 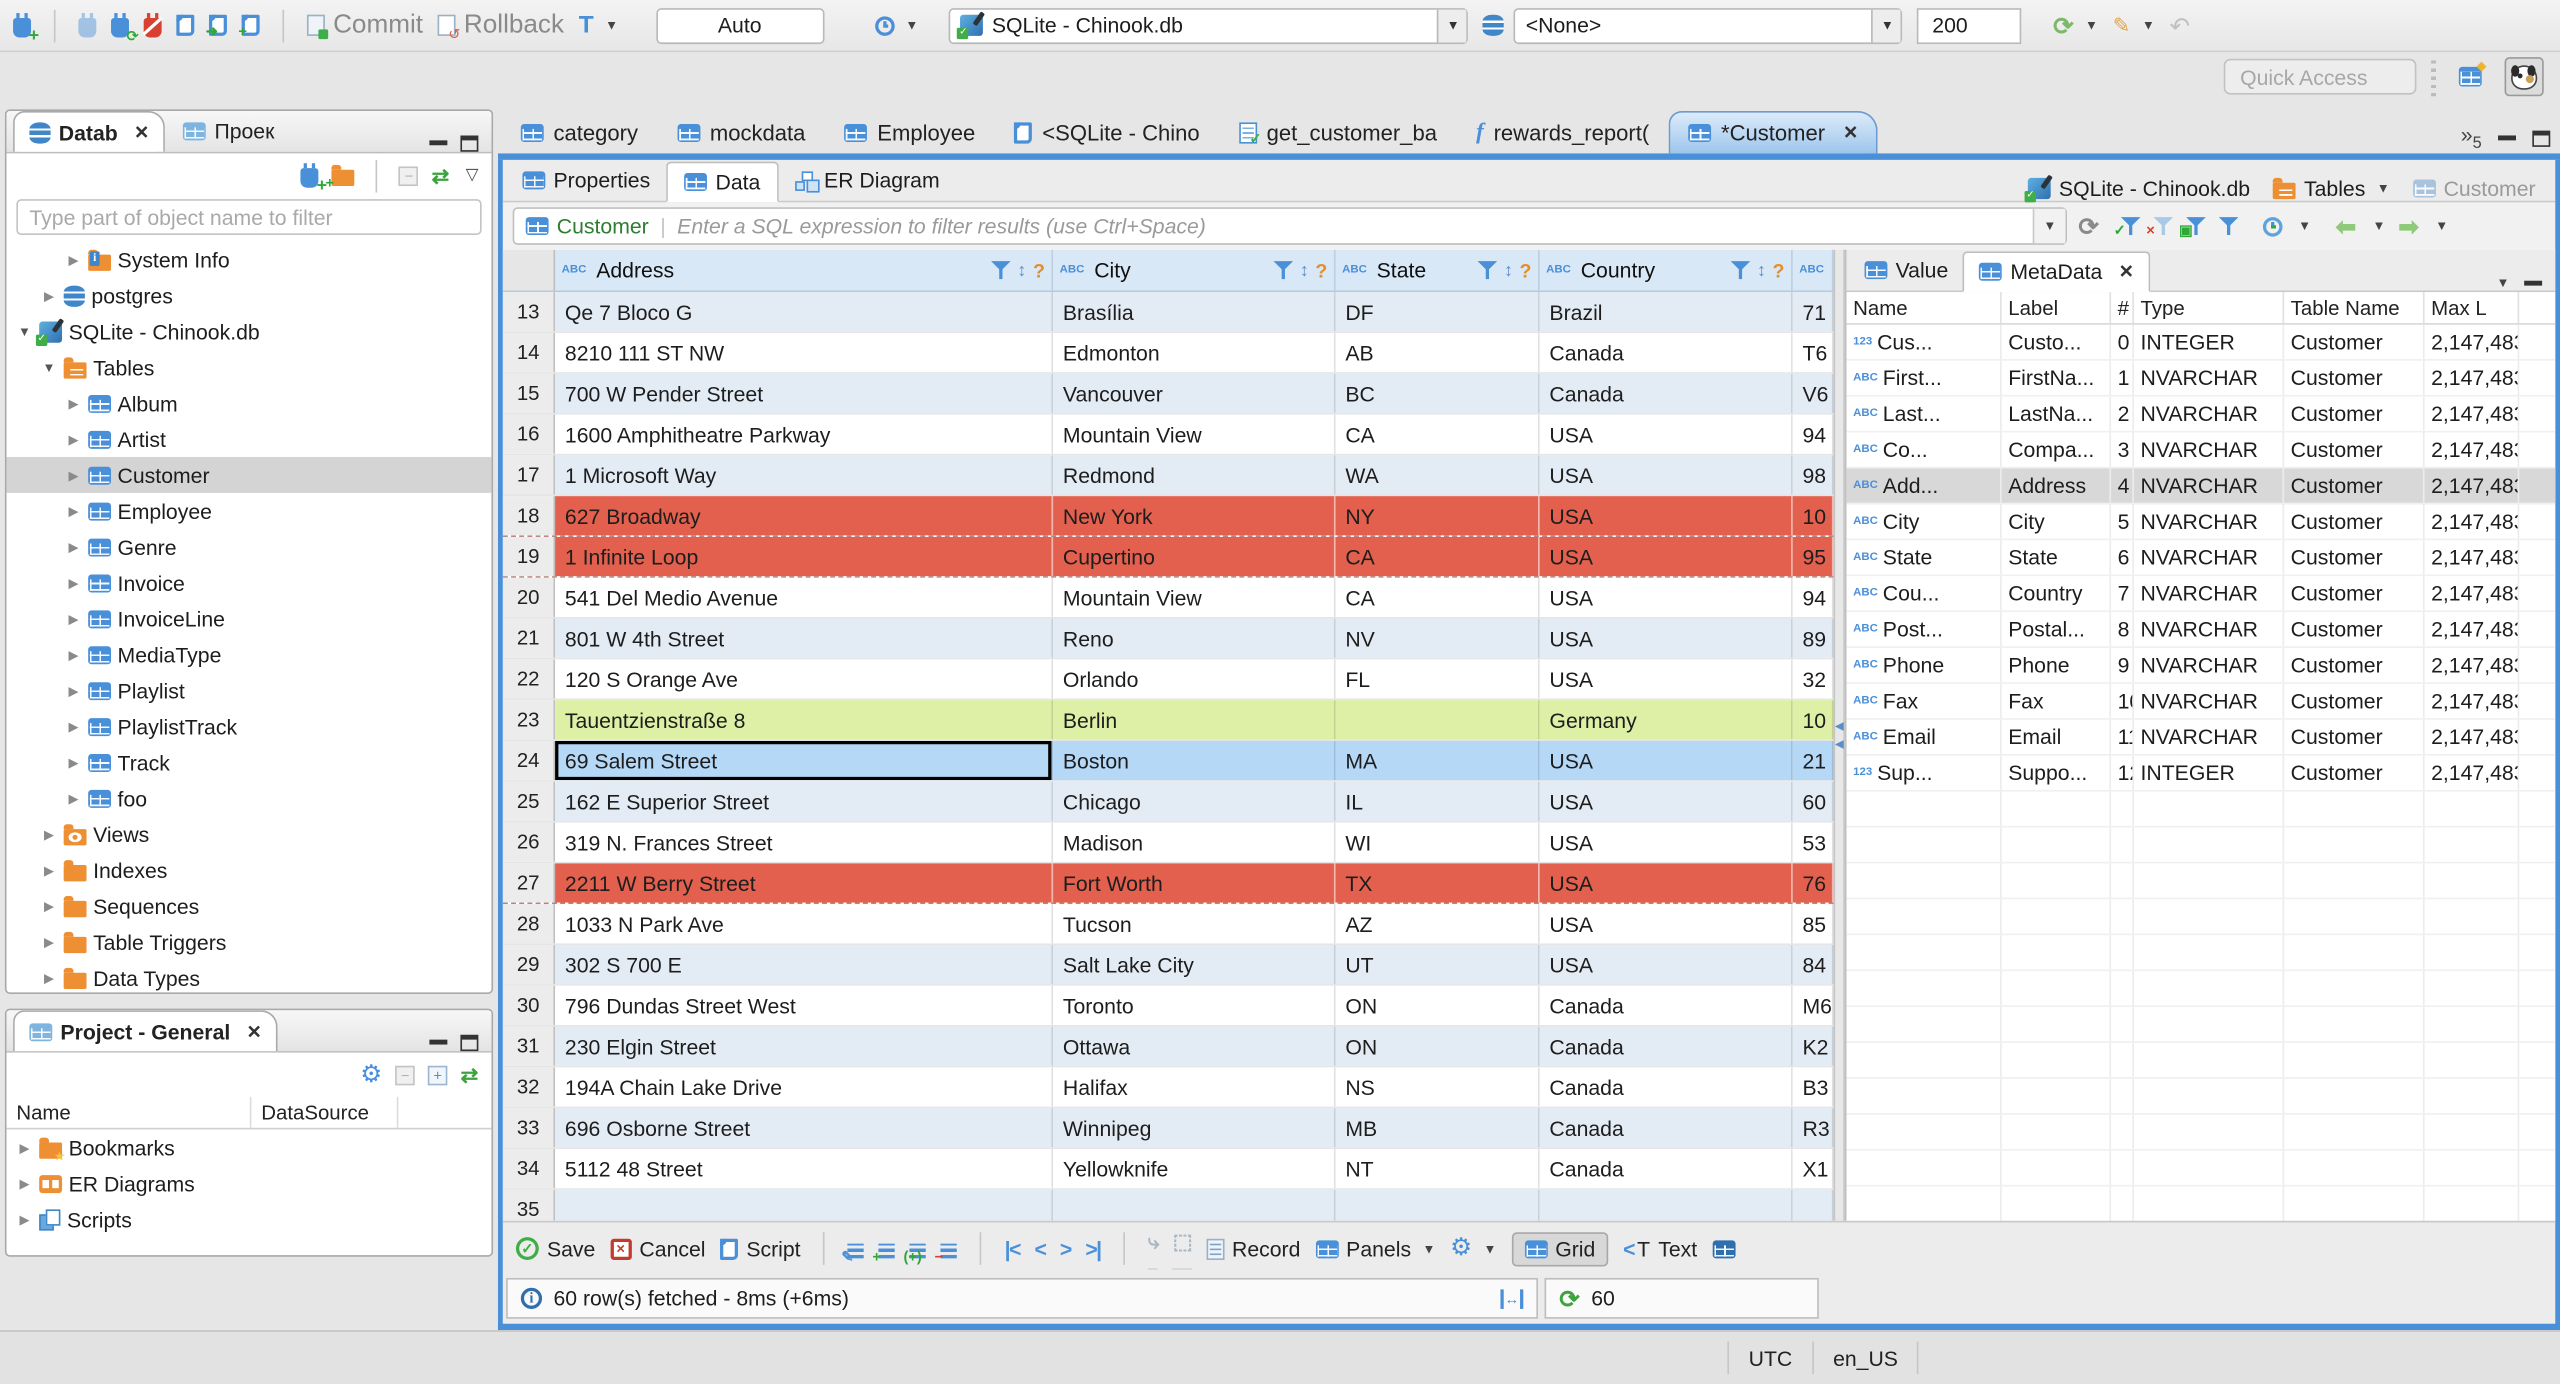 I want to click on tree-item-playlist: ▶ Playlist, so click(x=249, y=690).